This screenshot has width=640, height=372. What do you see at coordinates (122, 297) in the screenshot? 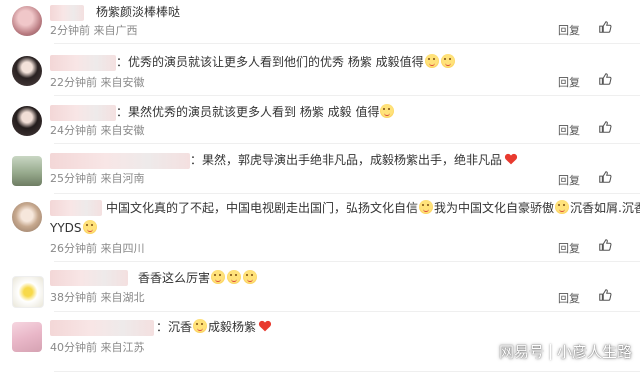
I see `comment-source: 来自湖北` at bounding box center [122, 297].